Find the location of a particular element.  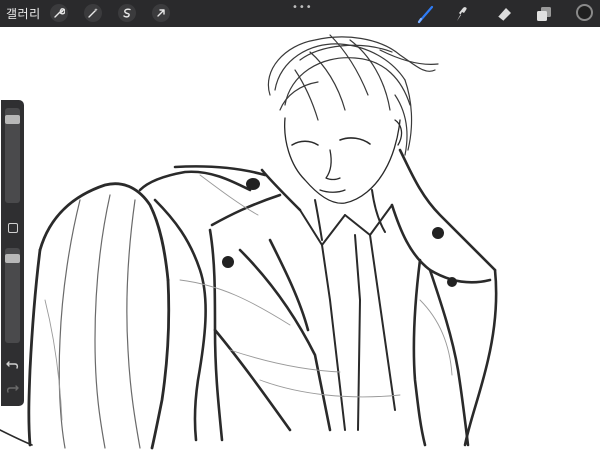

redo-button is located at coordinates (12, 388).